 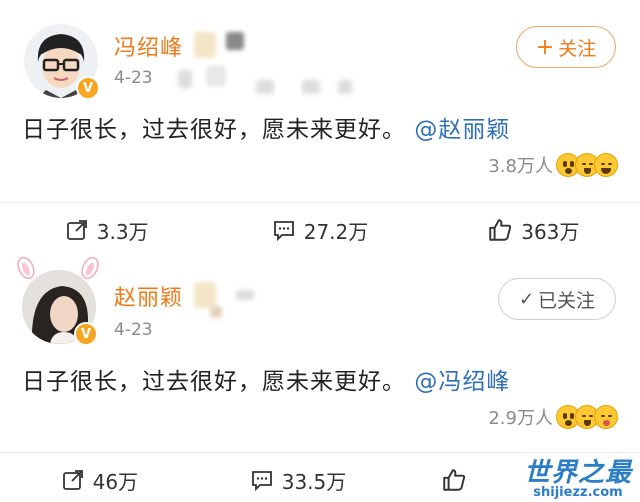 What do you see at coordinates (122, 231) in the screenshot?
I see `repost-count: 3.3万` at bounding box center [122, 231].